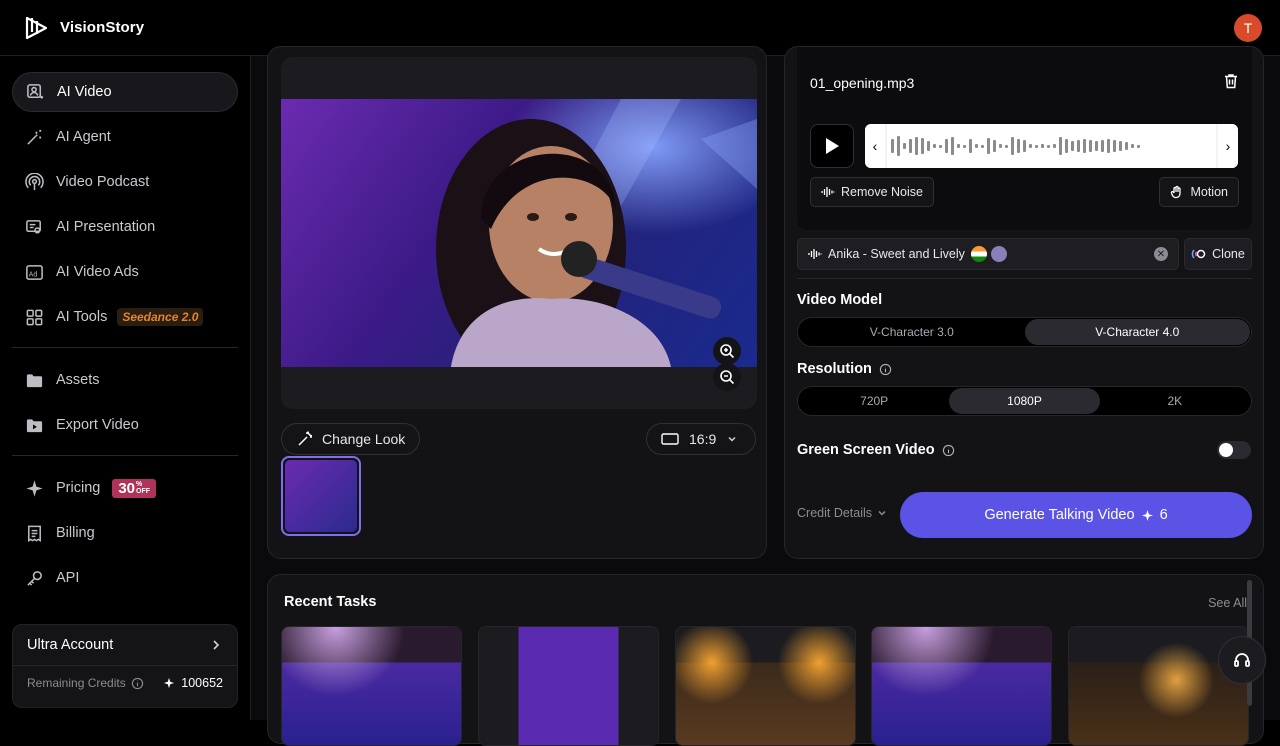 This screenshot has width=1280, height=746. Describe the element at coordinates (134, 488) in the screenshot. I see `discount-badge: 30 % OFF` at that location.